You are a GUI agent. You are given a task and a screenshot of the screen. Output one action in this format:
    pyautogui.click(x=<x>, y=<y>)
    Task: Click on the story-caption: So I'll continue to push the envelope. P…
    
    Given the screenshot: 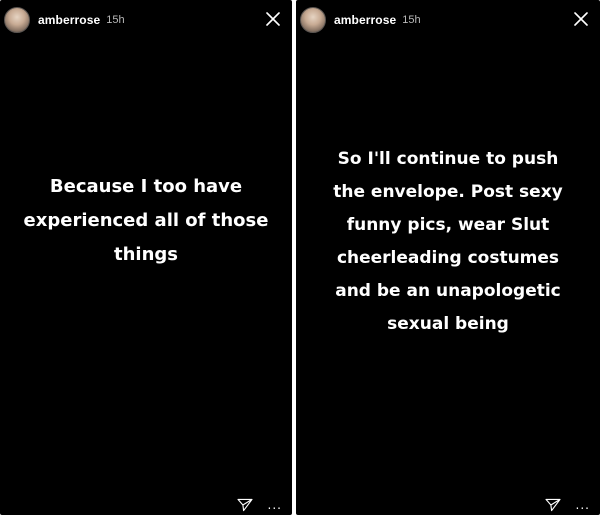 What is the action you would take?
    pyautogui.click(x=448, y=241)
    